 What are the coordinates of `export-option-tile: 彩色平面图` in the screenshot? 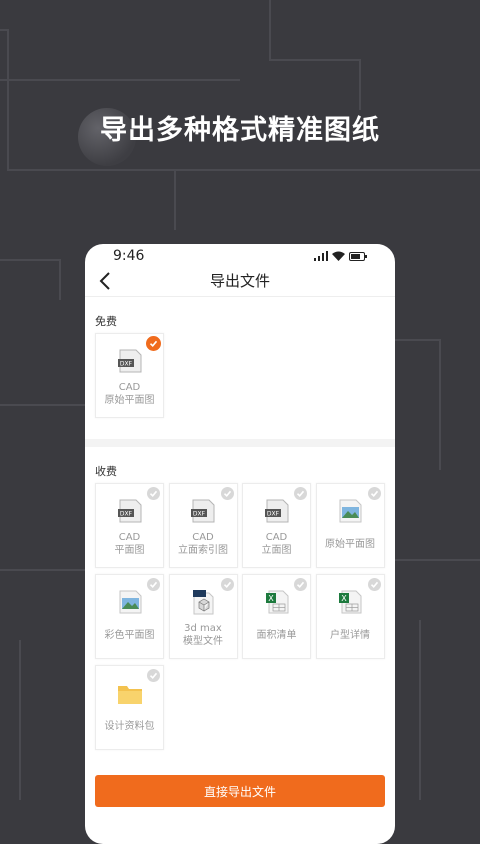 It's located at (129, 616).